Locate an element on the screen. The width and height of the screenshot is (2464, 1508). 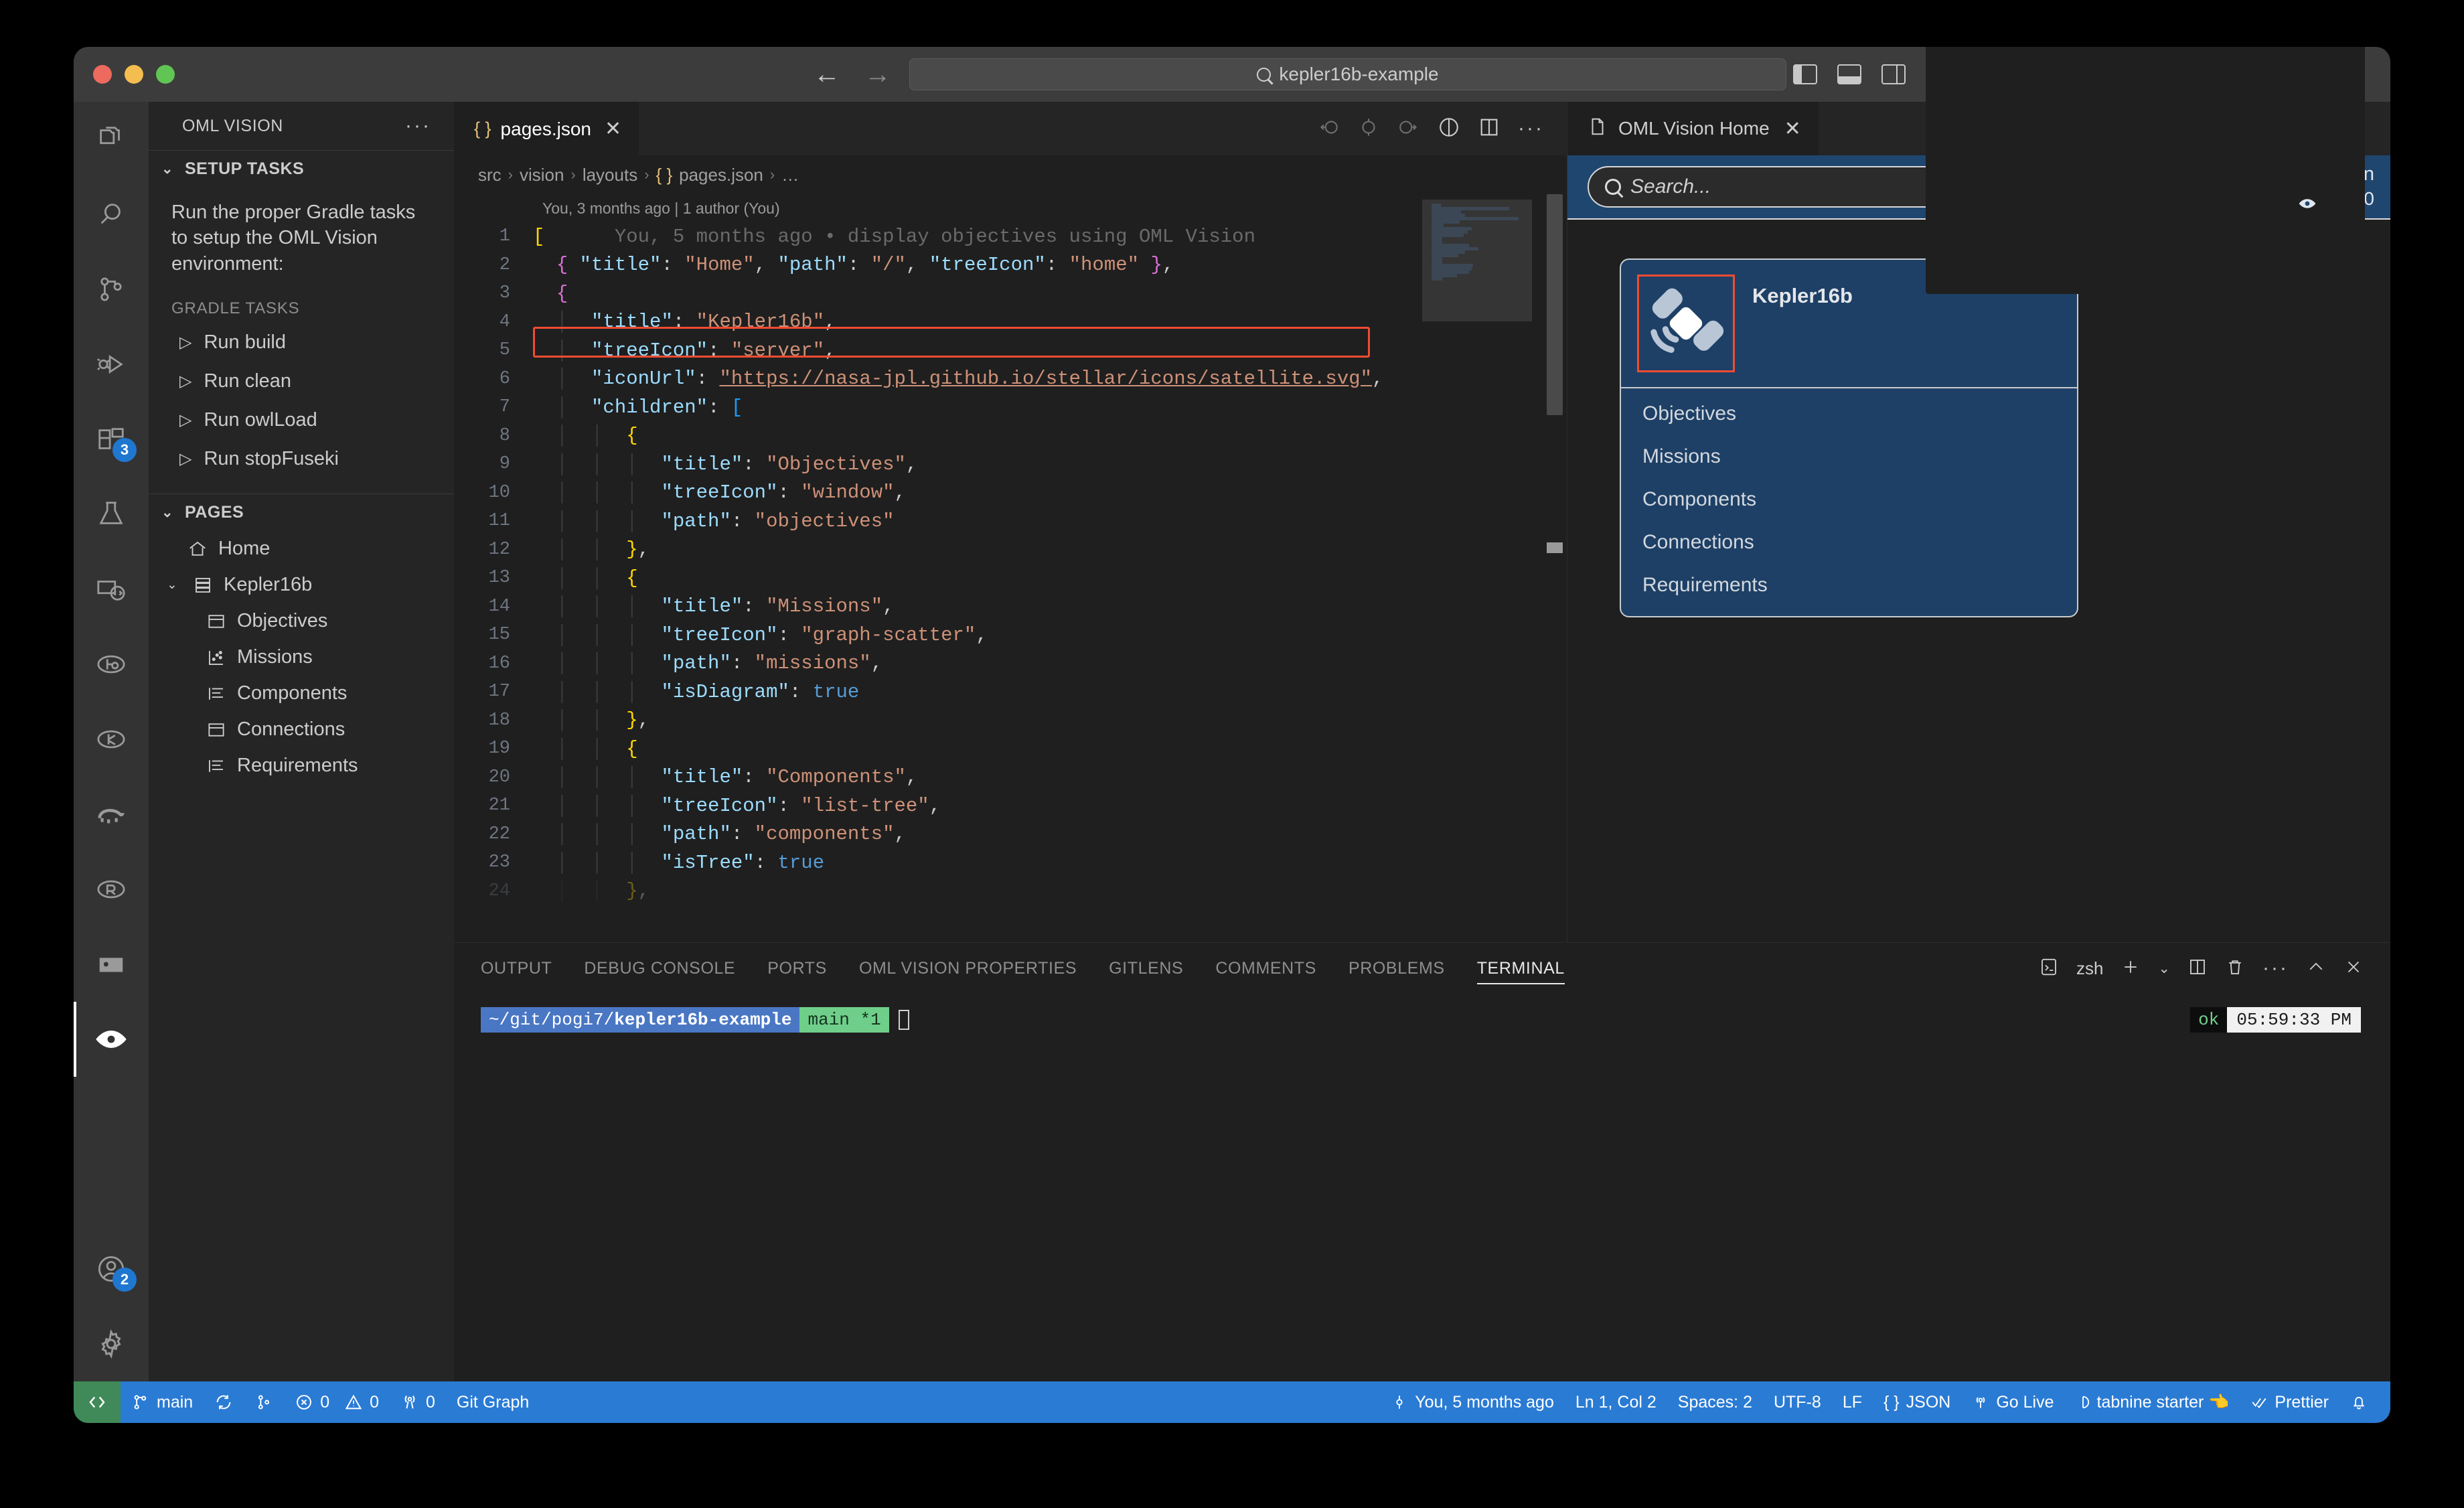
panel-tab-comments: COMMENTS is located at coordinates (1265, 968).